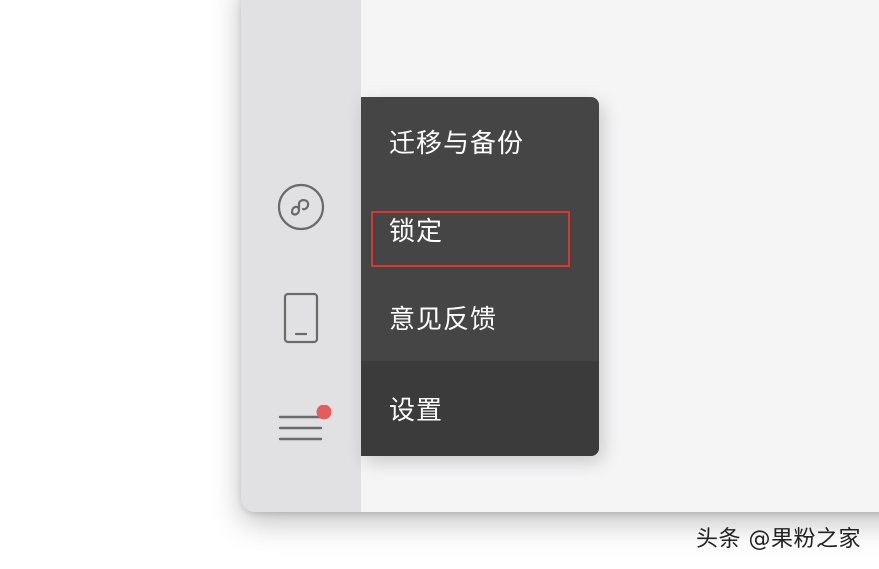 Image resolution: width=879 pixels, height=569 pixels. I want to click on menu-icon, so click(305, 430).